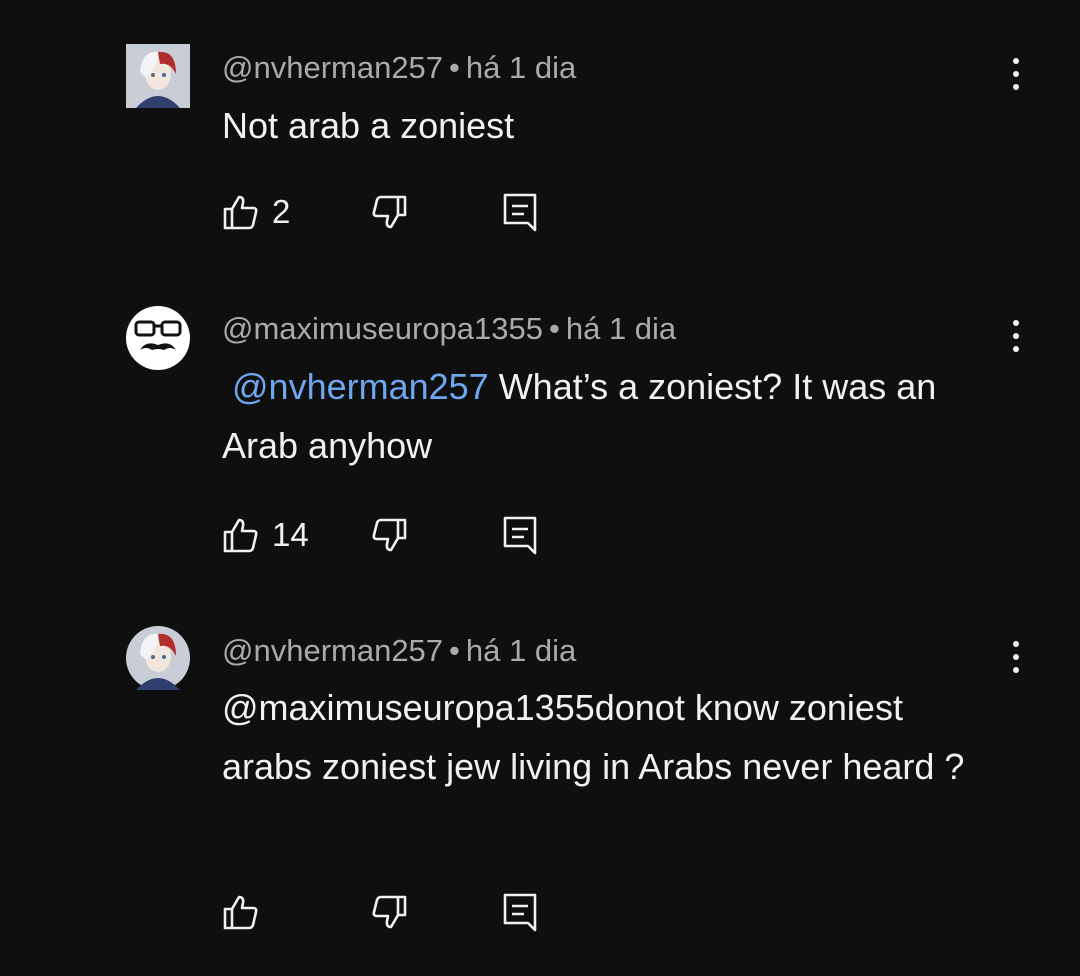 Image resolution: width=1080 pixels, height=976 pixels. Describe the element at coordinates (368, 125) in the screenshot. I see `comment-body: Not arab a zoniest` at that location.